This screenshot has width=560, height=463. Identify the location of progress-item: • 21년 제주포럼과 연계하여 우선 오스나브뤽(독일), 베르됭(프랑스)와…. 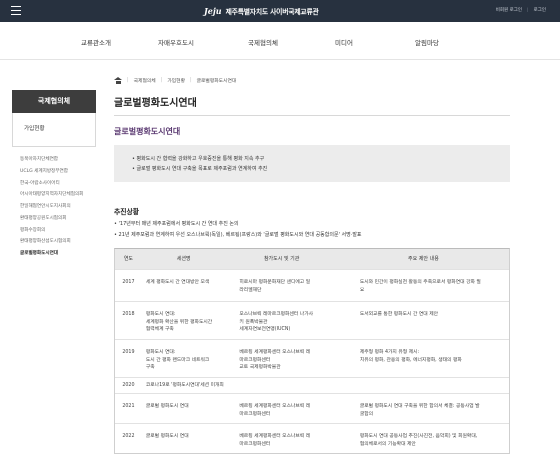
(238, 235).